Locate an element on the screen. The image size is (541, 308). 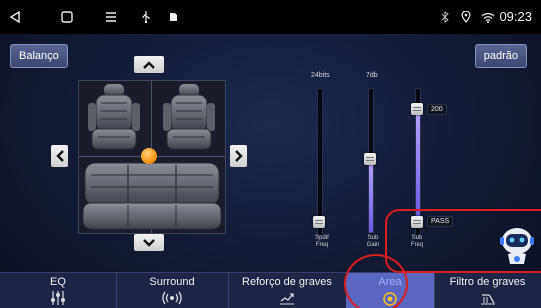
slider-thumb-upper is located at coordinates (417, 109).